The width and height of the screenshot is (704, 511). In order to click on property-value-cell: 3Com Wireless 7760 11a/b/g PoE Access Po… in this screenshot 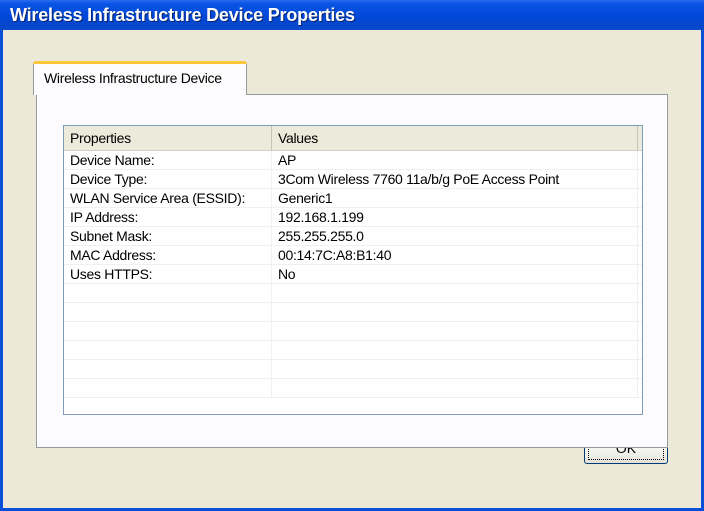, I will do `click(455, 179)`.